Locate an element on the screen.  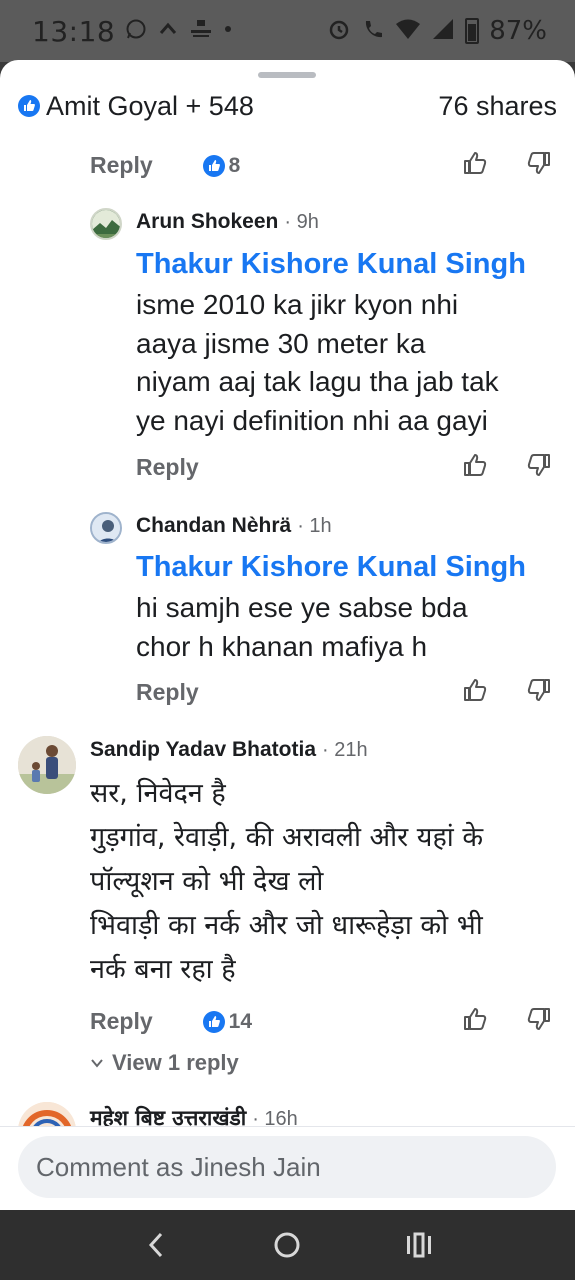
comment-time: · 9h is located at coordinates (301, 222).